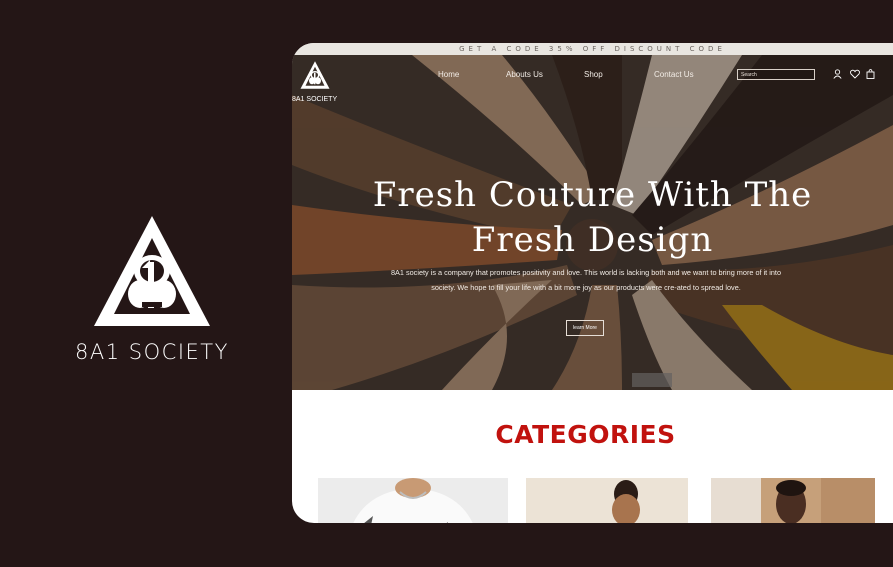  Describe the element at coordinates (593, 74) in the screenshot. I see `nav-shop: Shop` at that location.